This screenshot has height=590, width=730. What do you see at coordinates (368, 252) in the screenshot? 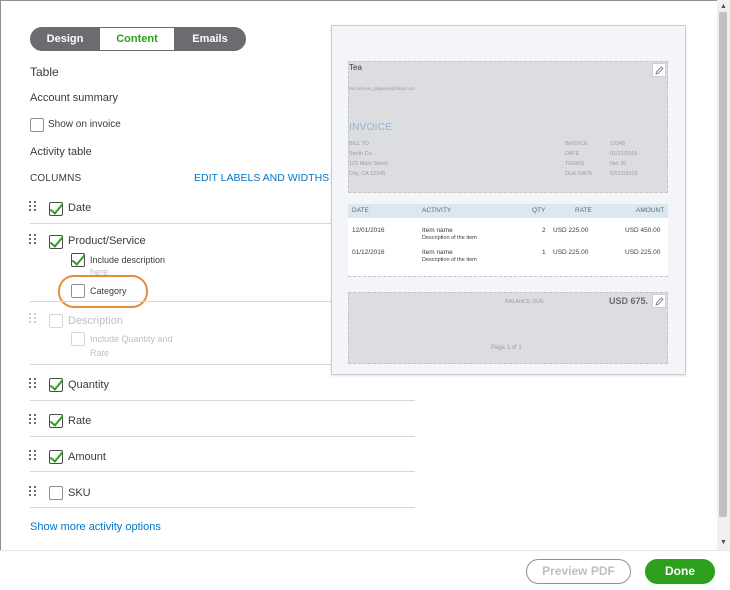
I see `preview-row-date: 01/12/2016` at bounding box center [368, 252].